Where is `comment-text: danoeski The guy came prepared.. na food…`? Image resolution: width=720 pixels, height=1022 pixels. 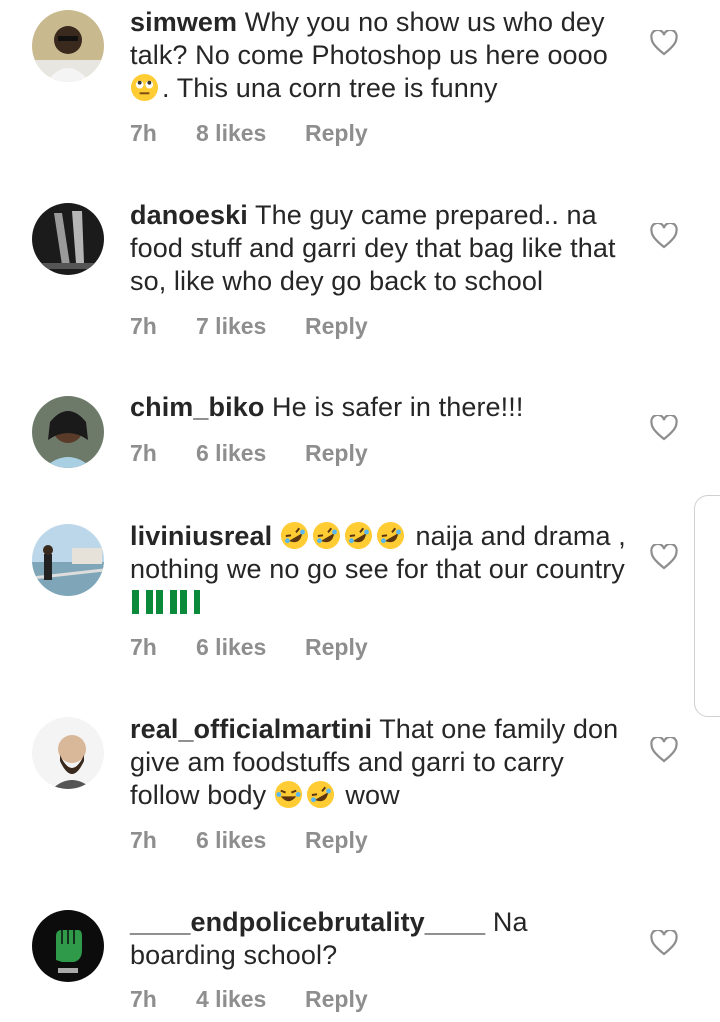 comment-text: danoeski The guy came prepared.. na food… is located at coordinates (380, 248).